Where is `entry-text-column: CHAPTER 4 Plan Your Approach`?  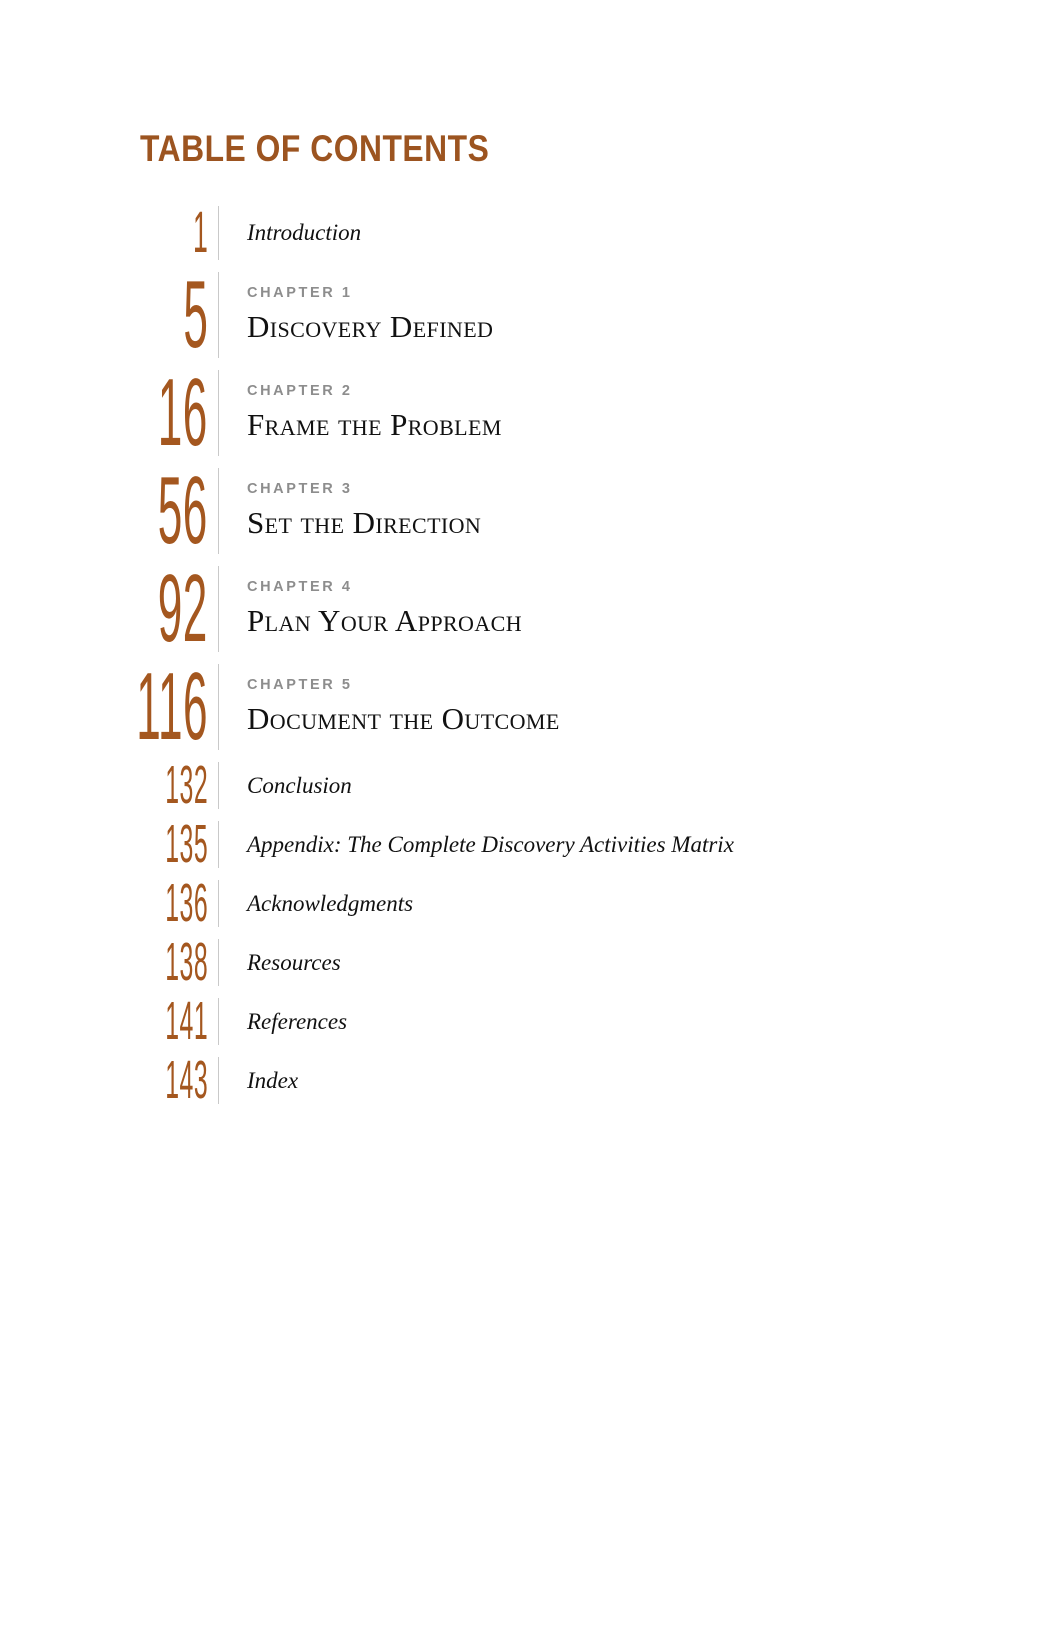 entry-text-column: CHAPTER 4 Plan Your Approach is located at coordinates (609, 609).